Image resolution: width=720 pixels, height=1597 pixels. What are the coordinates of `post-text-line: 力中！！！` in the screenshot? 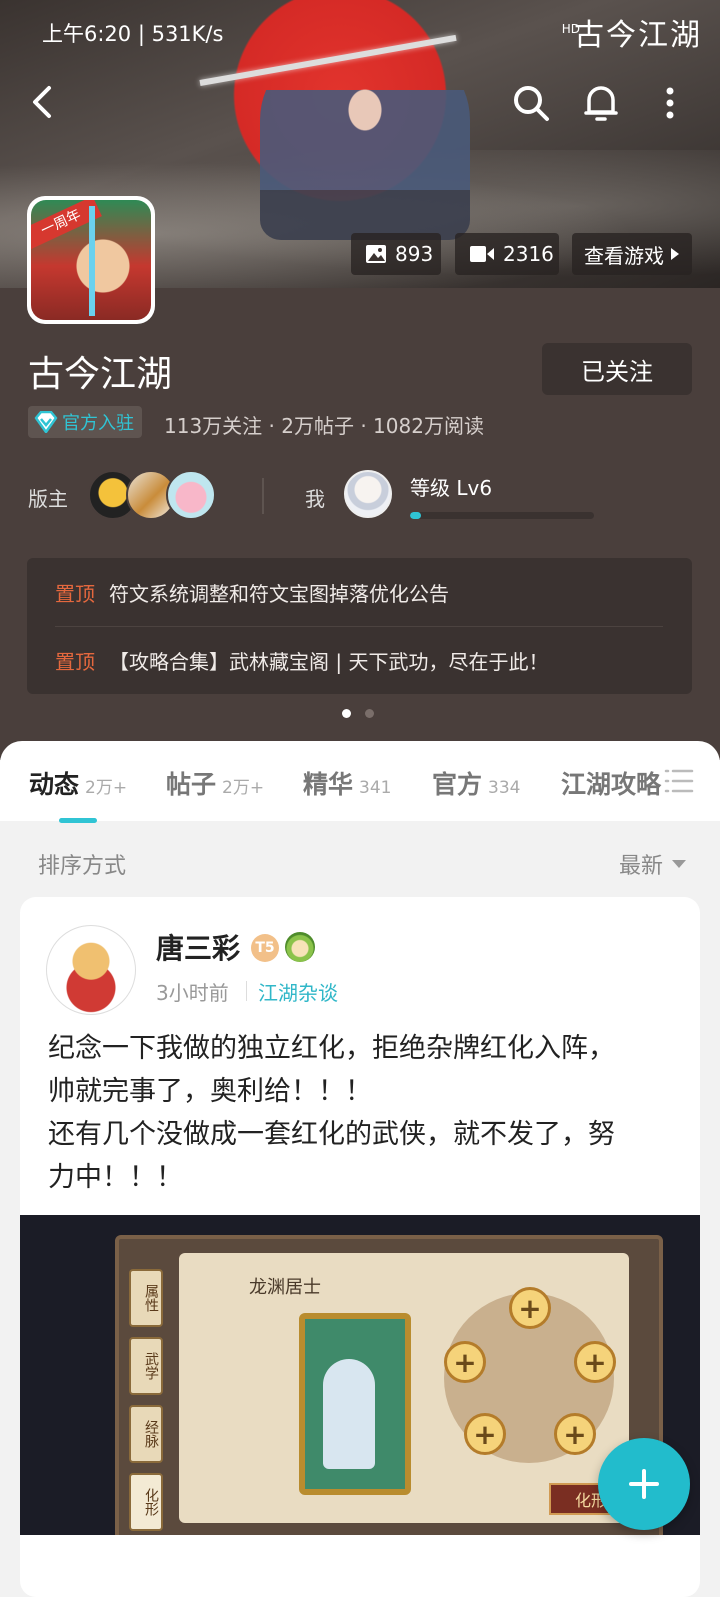 It's located at (115, 1177).